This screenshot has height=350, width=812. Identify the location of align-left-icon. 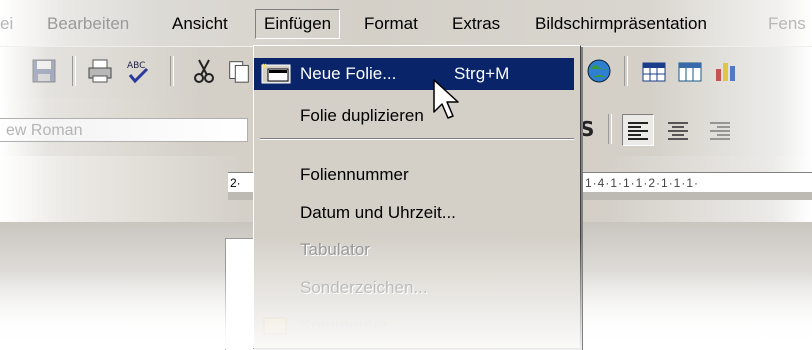
(638, 130).